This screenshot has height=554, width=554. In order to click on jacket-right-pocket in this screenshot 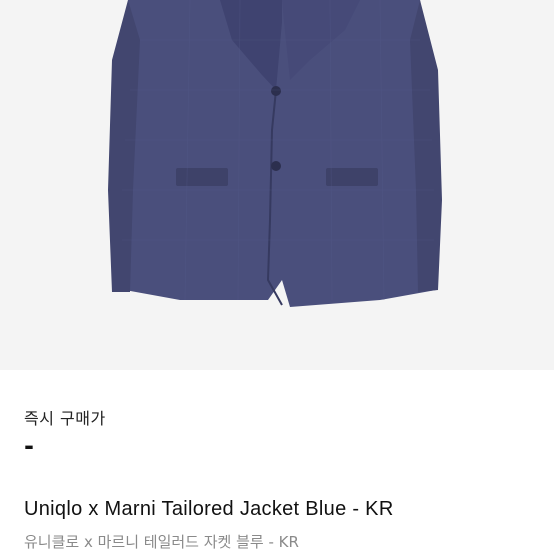, I will do `click(352, 177)`.